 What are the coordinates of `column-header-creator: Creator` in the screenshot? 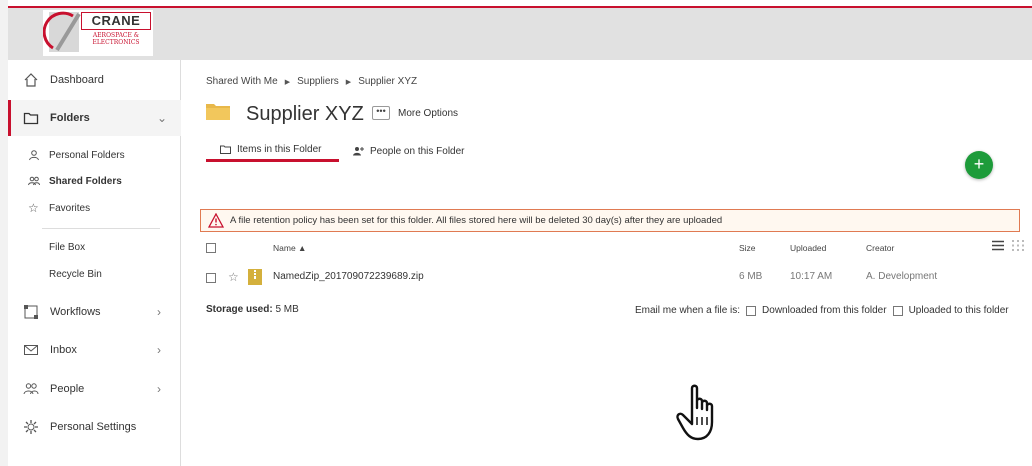 It's located at (880, 248).